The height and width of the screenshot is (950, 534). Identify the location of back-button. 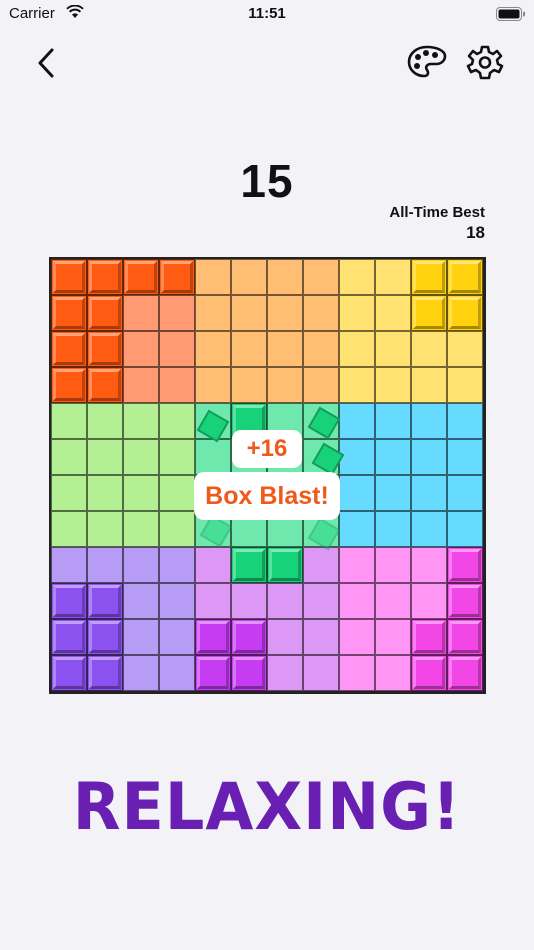
(47, 63).